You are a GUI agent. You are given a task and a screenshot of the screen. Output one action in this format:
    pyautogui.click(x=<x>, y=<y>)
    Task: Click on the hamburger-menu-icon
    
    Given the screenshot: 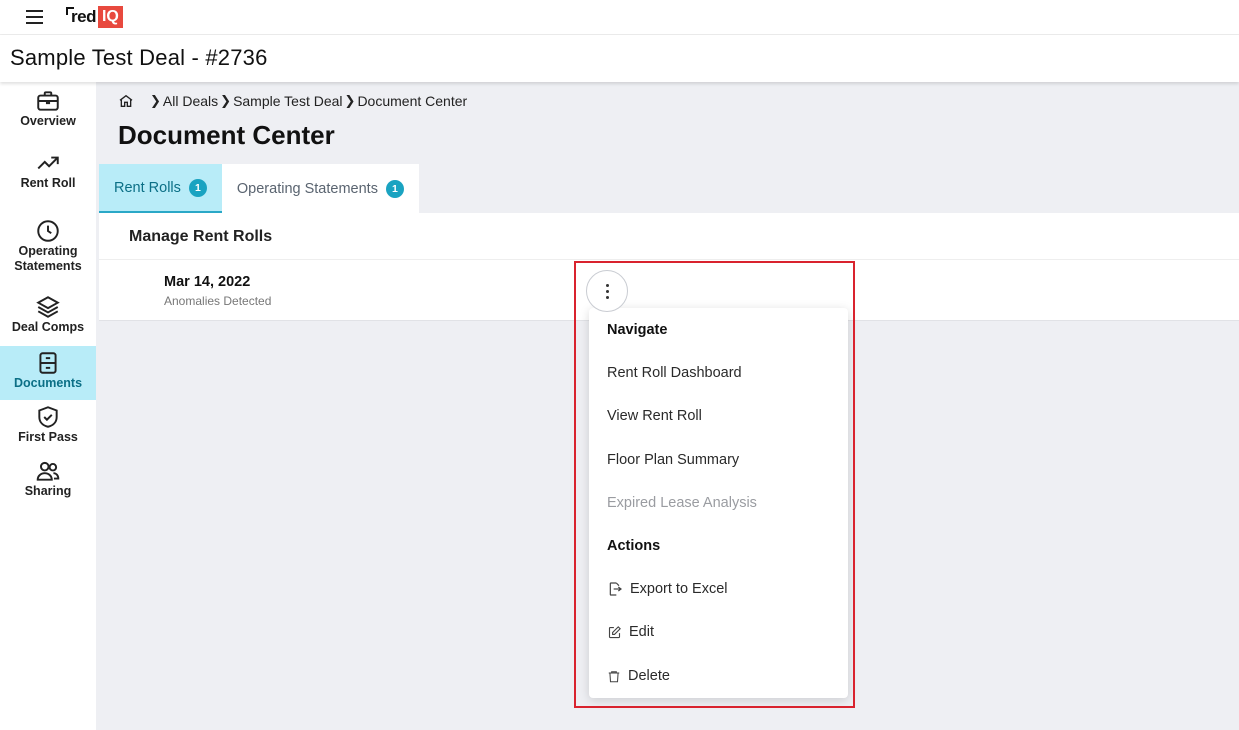 What is the action you would take?
    pyautogui.click(x=34, y=17)
    